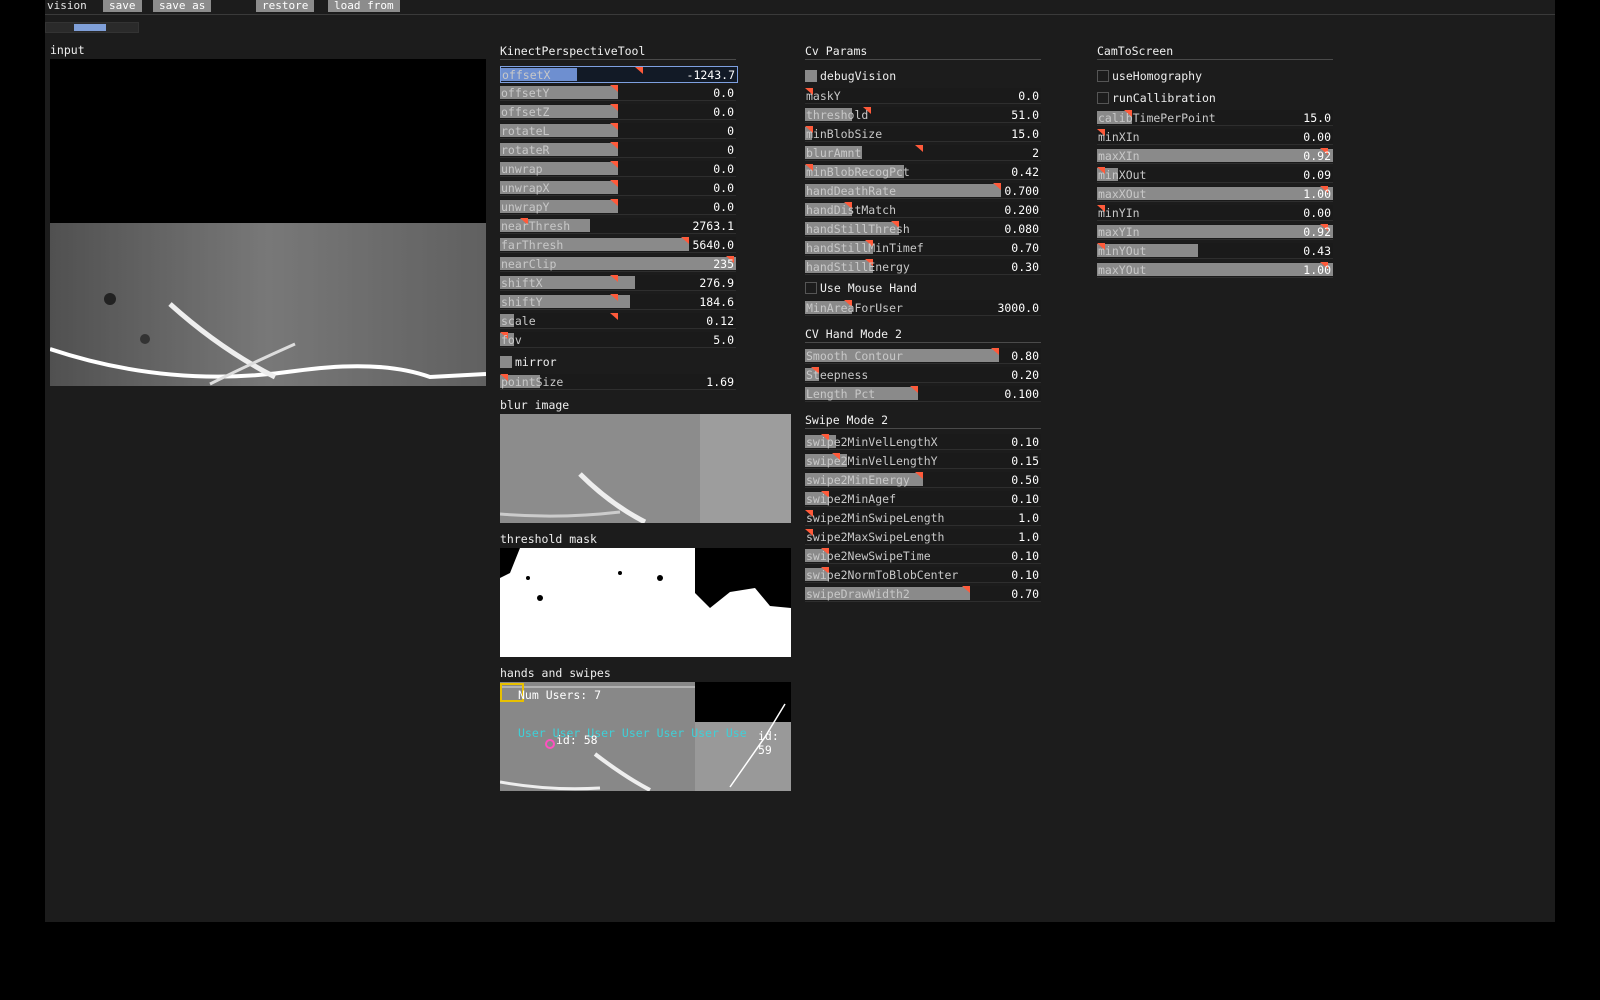 The height and width of the screenshot is (1000, 1600). Describe the element at coordinates (560, 695) in the screenshot. I see `num-users-text: Num Users: 7` at that location.